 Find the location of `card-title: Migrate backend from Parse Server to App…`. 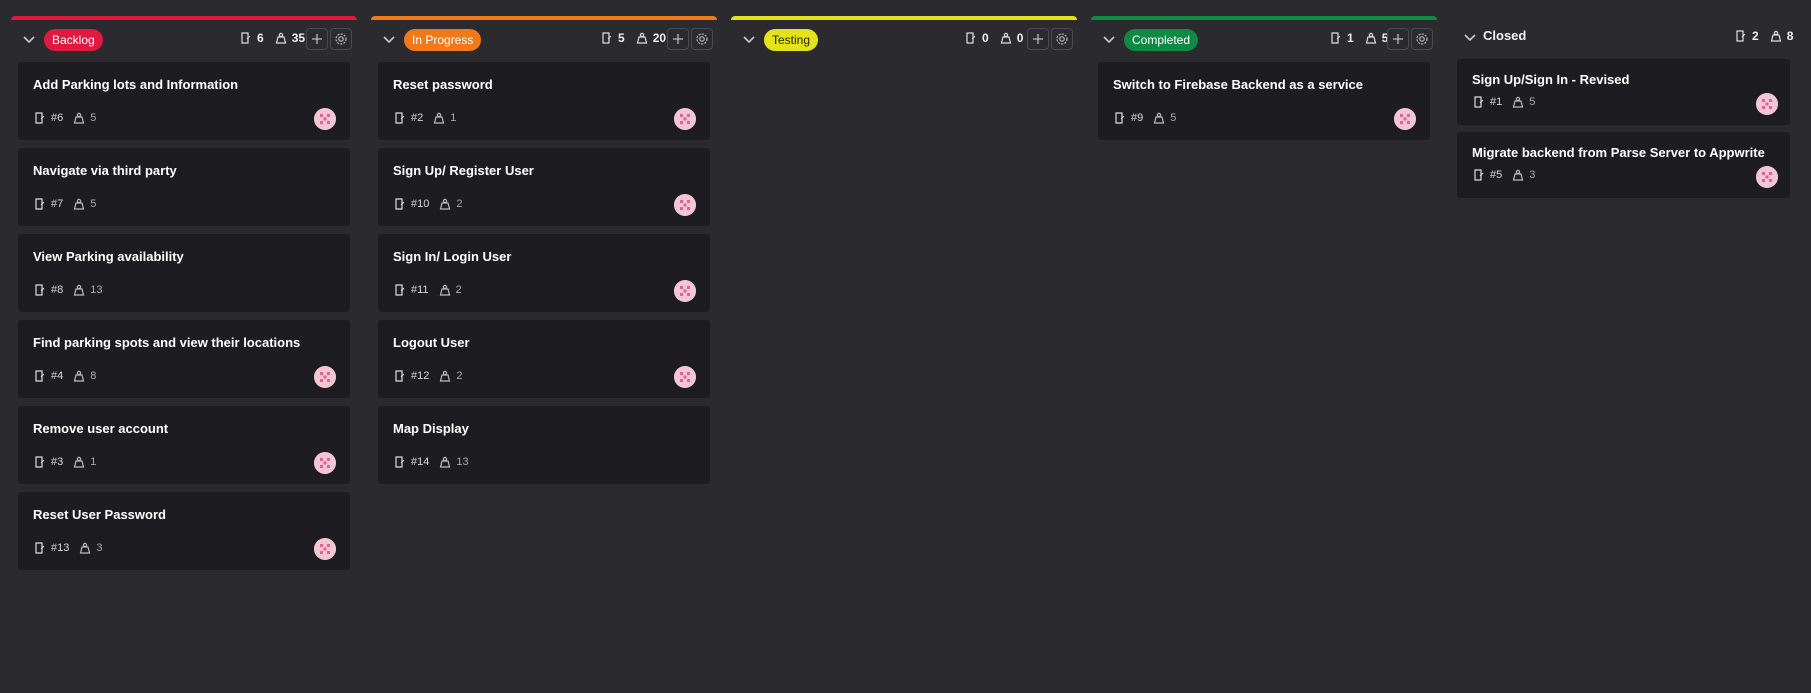

card-title: Migrate backend from Parse Server to App… is located at coordinates (1618, 152).